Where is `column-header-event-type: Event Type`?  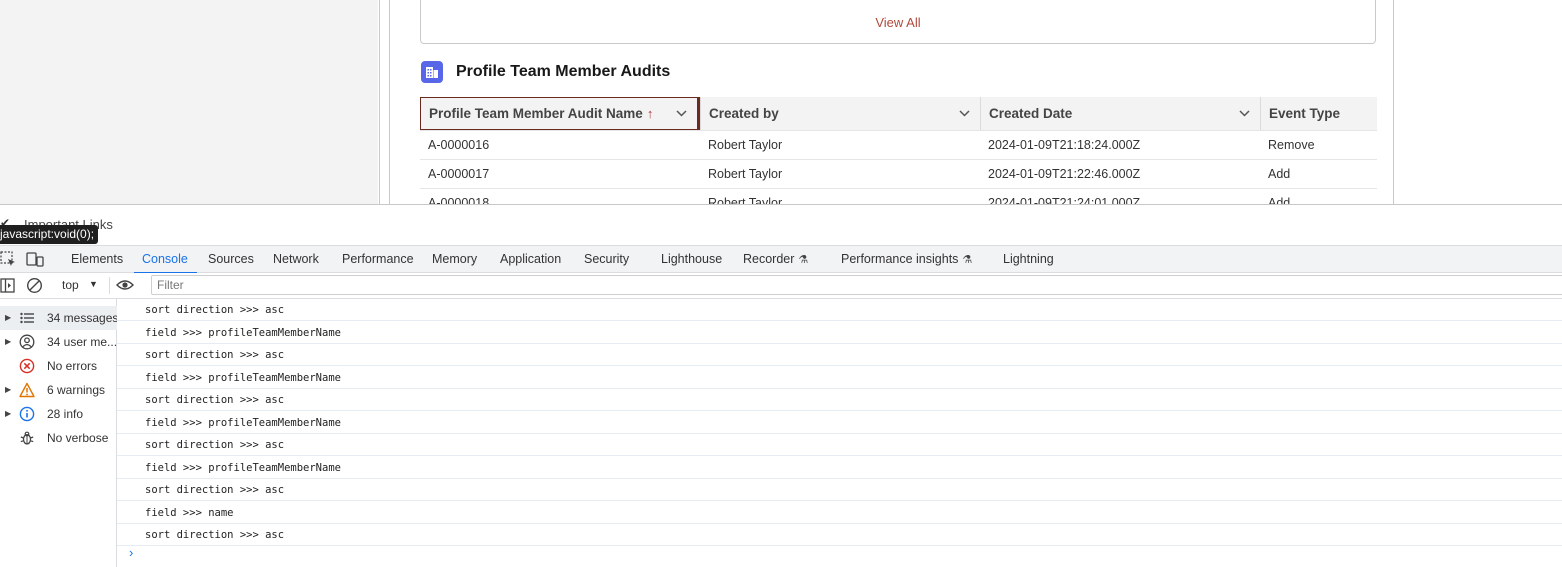
column-header-event-type: Event Type is located at coordinates (1318, 113).